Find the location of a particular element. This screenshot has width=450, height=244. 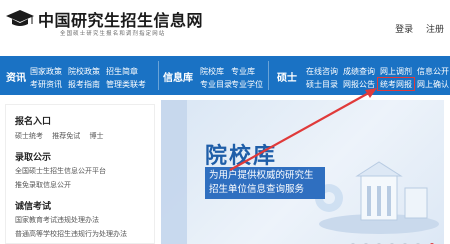

nav-link-online-confirm: 网上确认 is located at coordinates (433, 84).